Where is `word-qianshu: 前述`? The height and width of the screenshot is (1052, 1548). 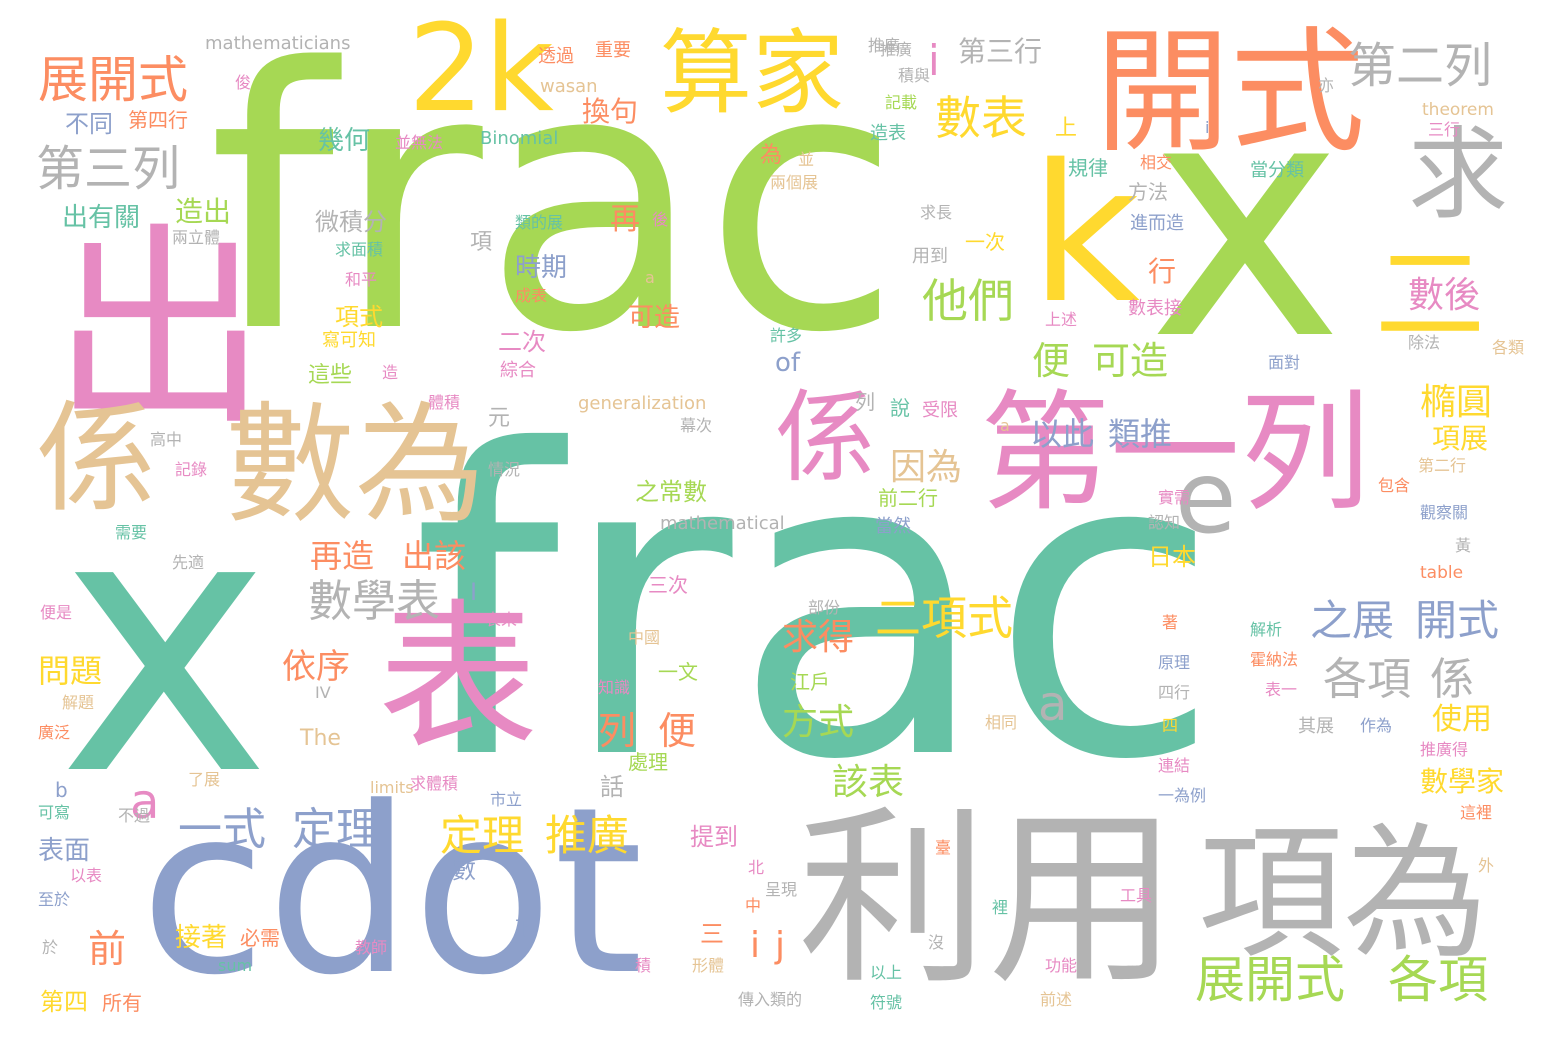
word-qianshu: 前述 is located at coordinates (1056, 999).